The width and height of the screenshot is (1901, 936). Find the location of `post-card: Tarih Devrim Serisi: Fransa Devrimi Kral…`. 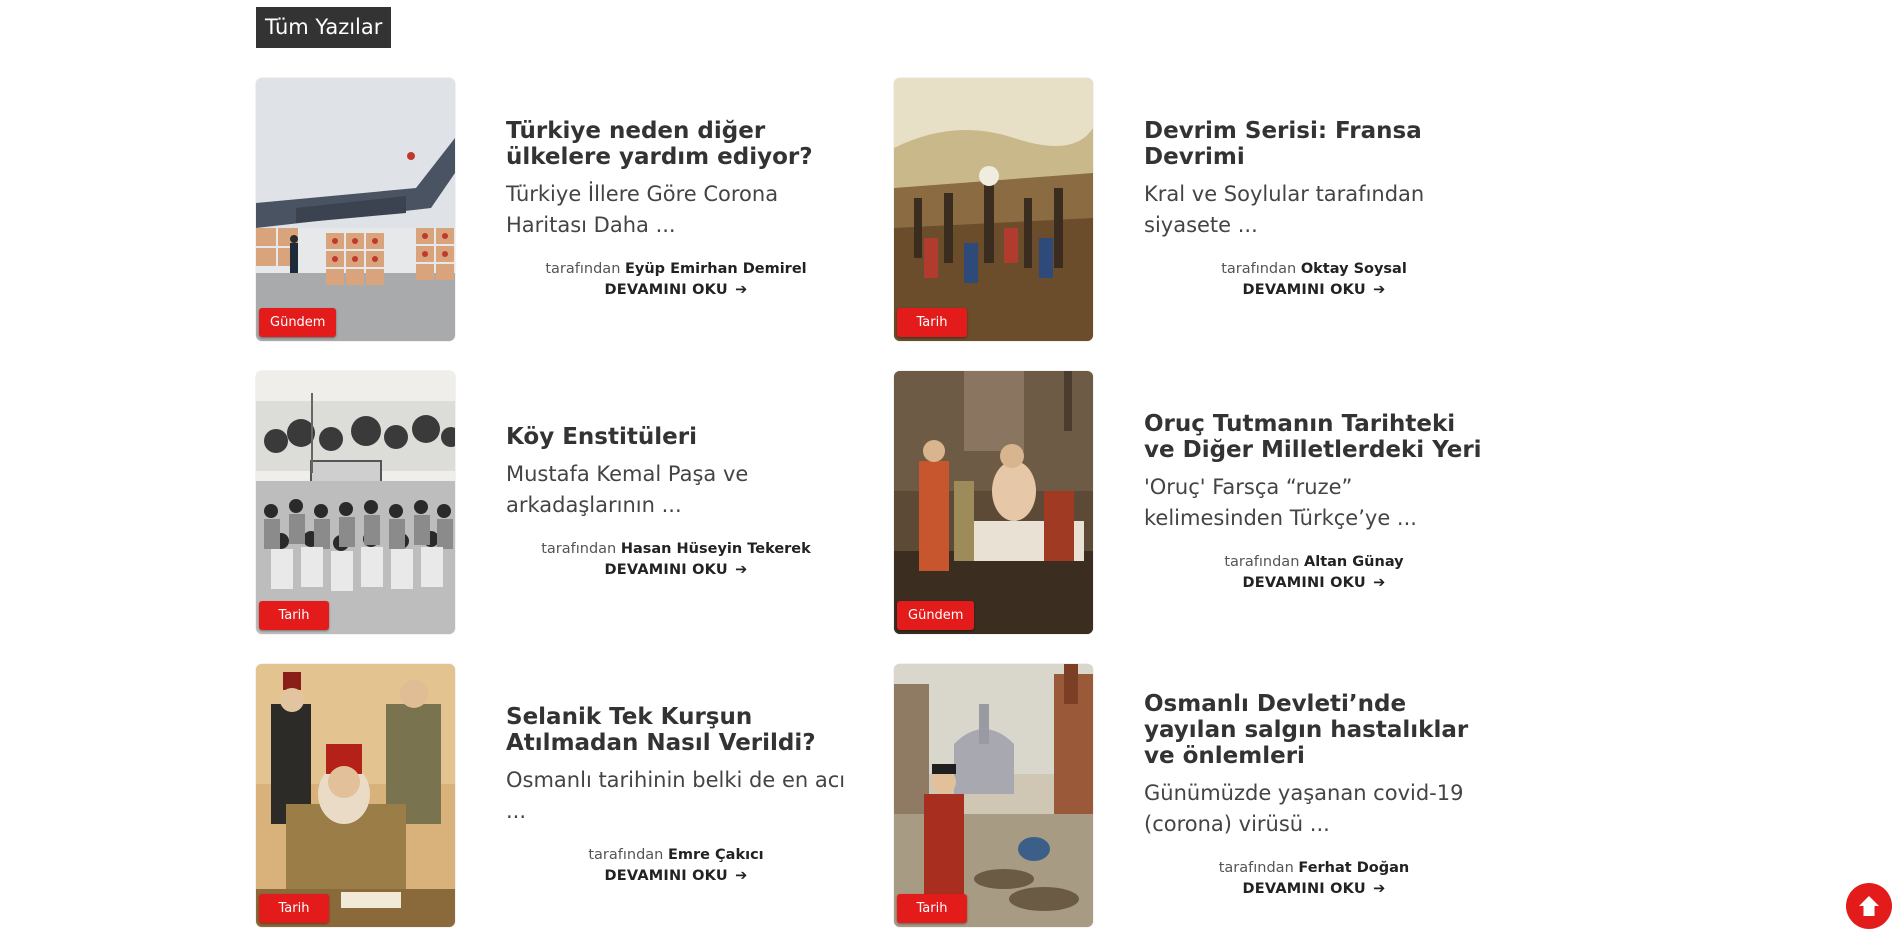

post-card: Tarih Devrim Serisi: Fransa Devrimi Kral… is located at coordinates (1194, 210).